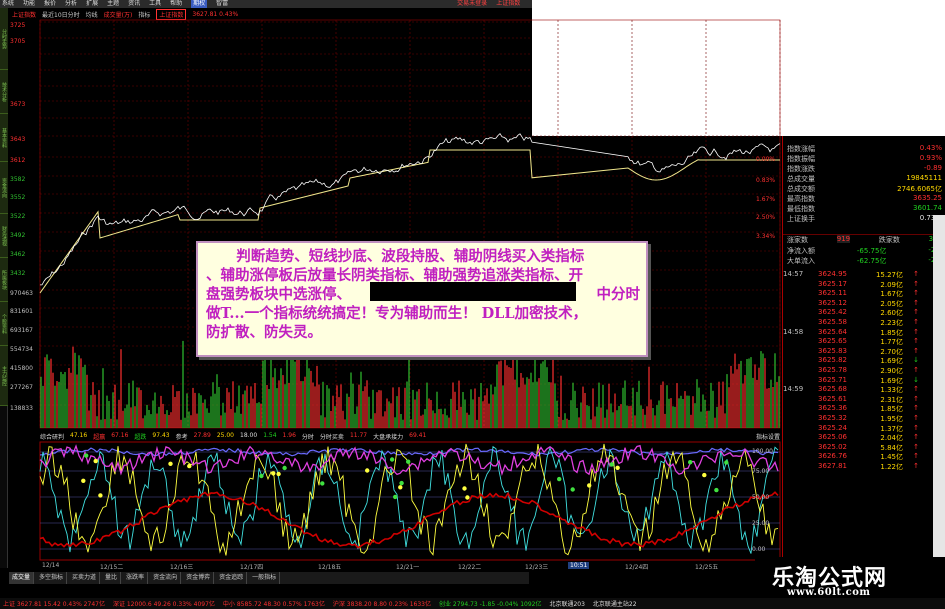  I want to click on tick-row: 3626.76 1.45亿 ↑, so click(868, 457).